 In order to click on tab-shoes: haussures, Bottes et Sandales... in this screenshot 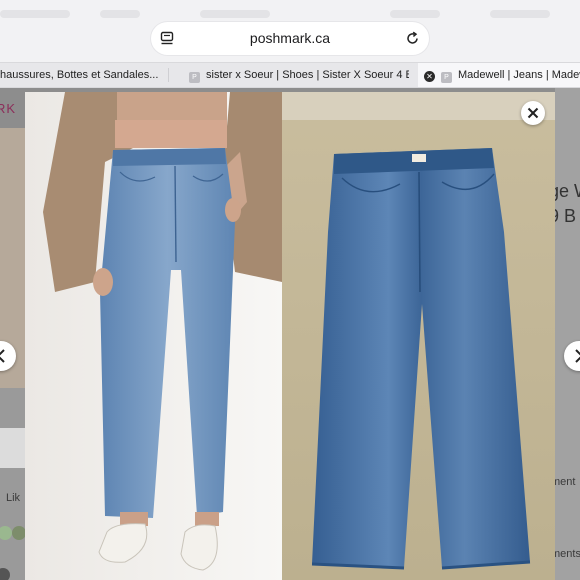, I will do `click(80, 75)`.